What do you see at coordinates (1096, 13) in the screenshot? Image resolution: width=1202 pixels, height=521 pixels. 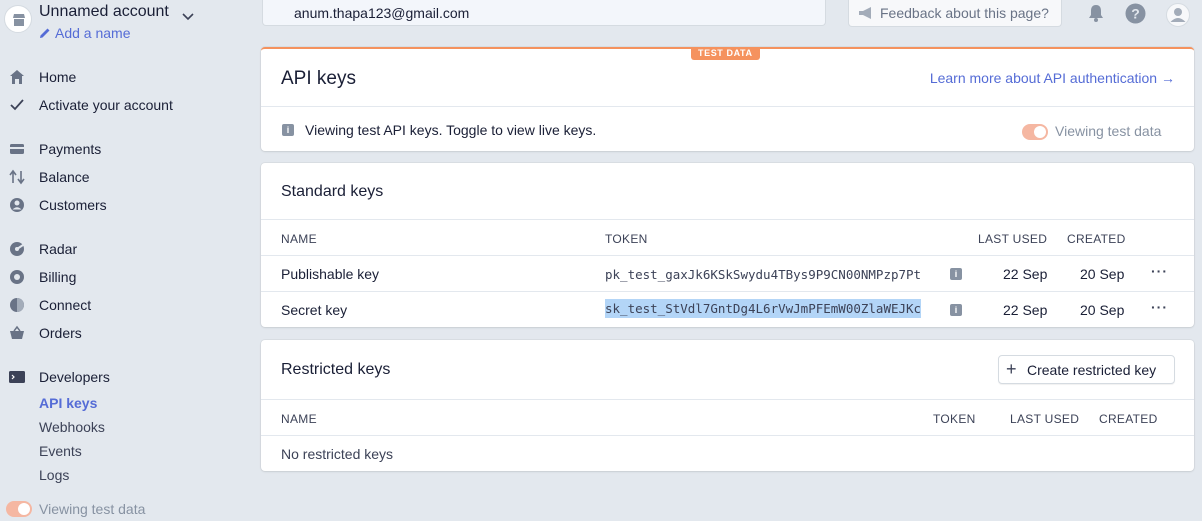 I see `bell-icon` at bounding box center [1096, 13].